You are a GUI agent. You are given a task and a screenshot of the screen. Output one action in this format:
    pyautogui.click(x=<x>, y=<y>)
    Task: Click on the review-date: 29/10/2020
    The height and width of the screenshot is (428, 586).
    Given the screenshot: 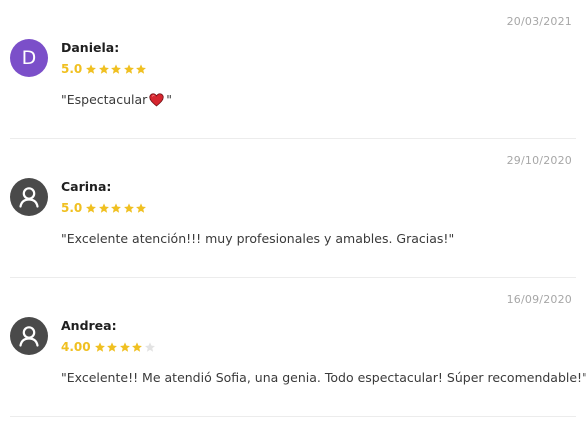 What is the action you would take?
    pyautogui.click(x=539, y=160)
    